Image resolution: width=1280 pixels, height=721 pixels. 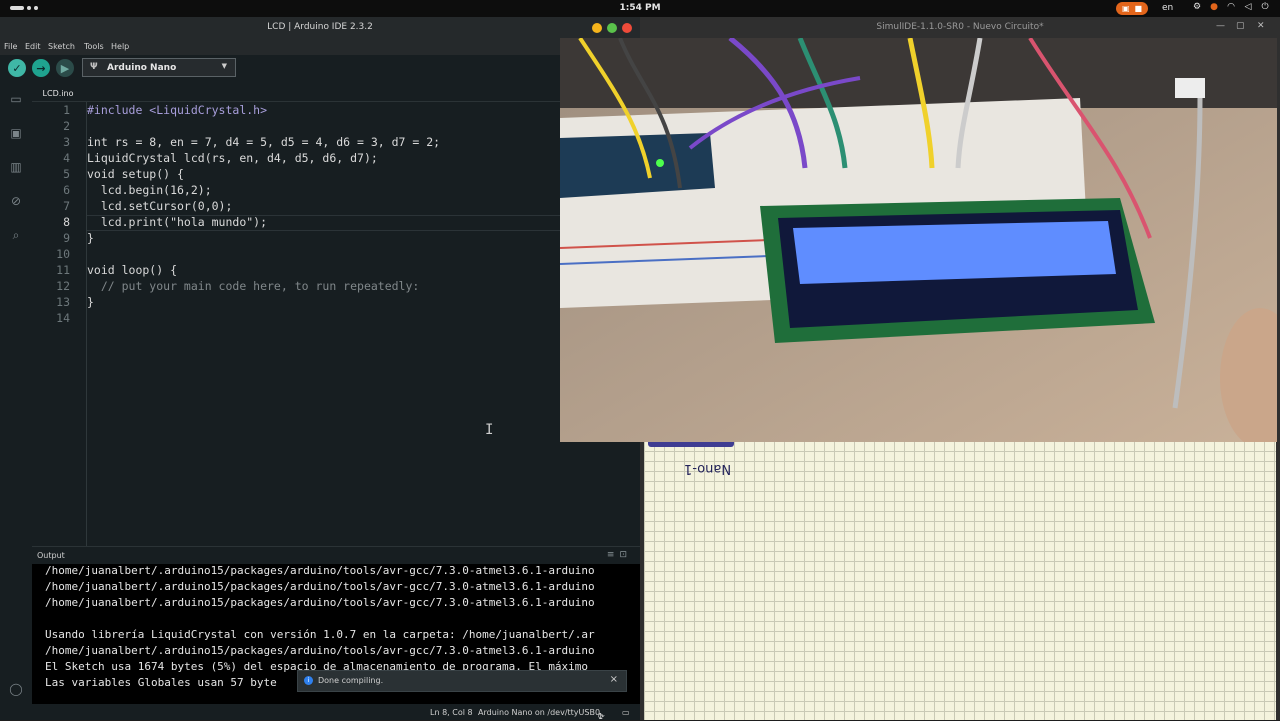 What do you see at coordinates (308, 680) in the screenshot?
I see `info-icon: i` at bounding box center [308, 680].